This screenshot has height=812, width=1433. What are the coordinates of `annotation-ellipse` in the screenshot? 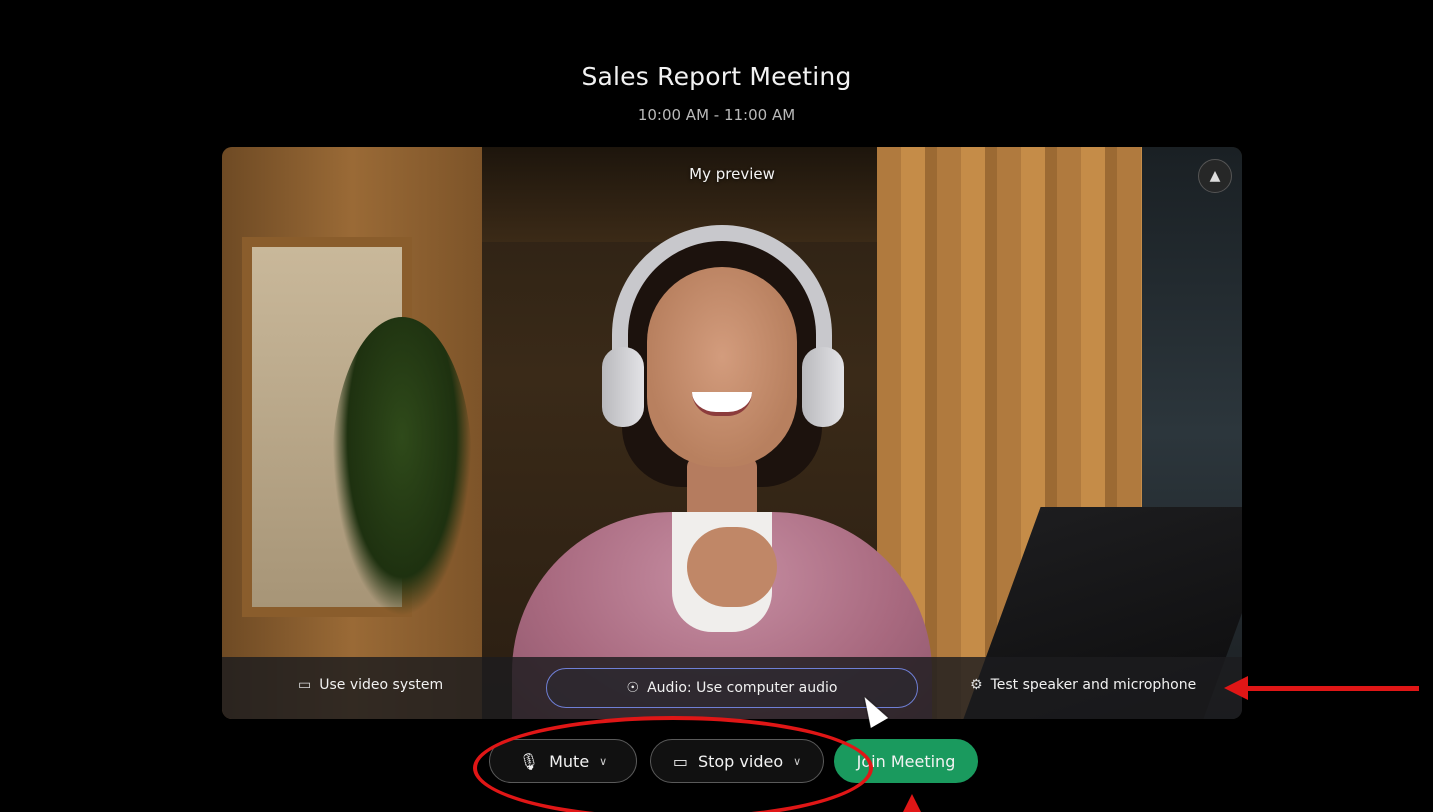 It's located at (673, 764).